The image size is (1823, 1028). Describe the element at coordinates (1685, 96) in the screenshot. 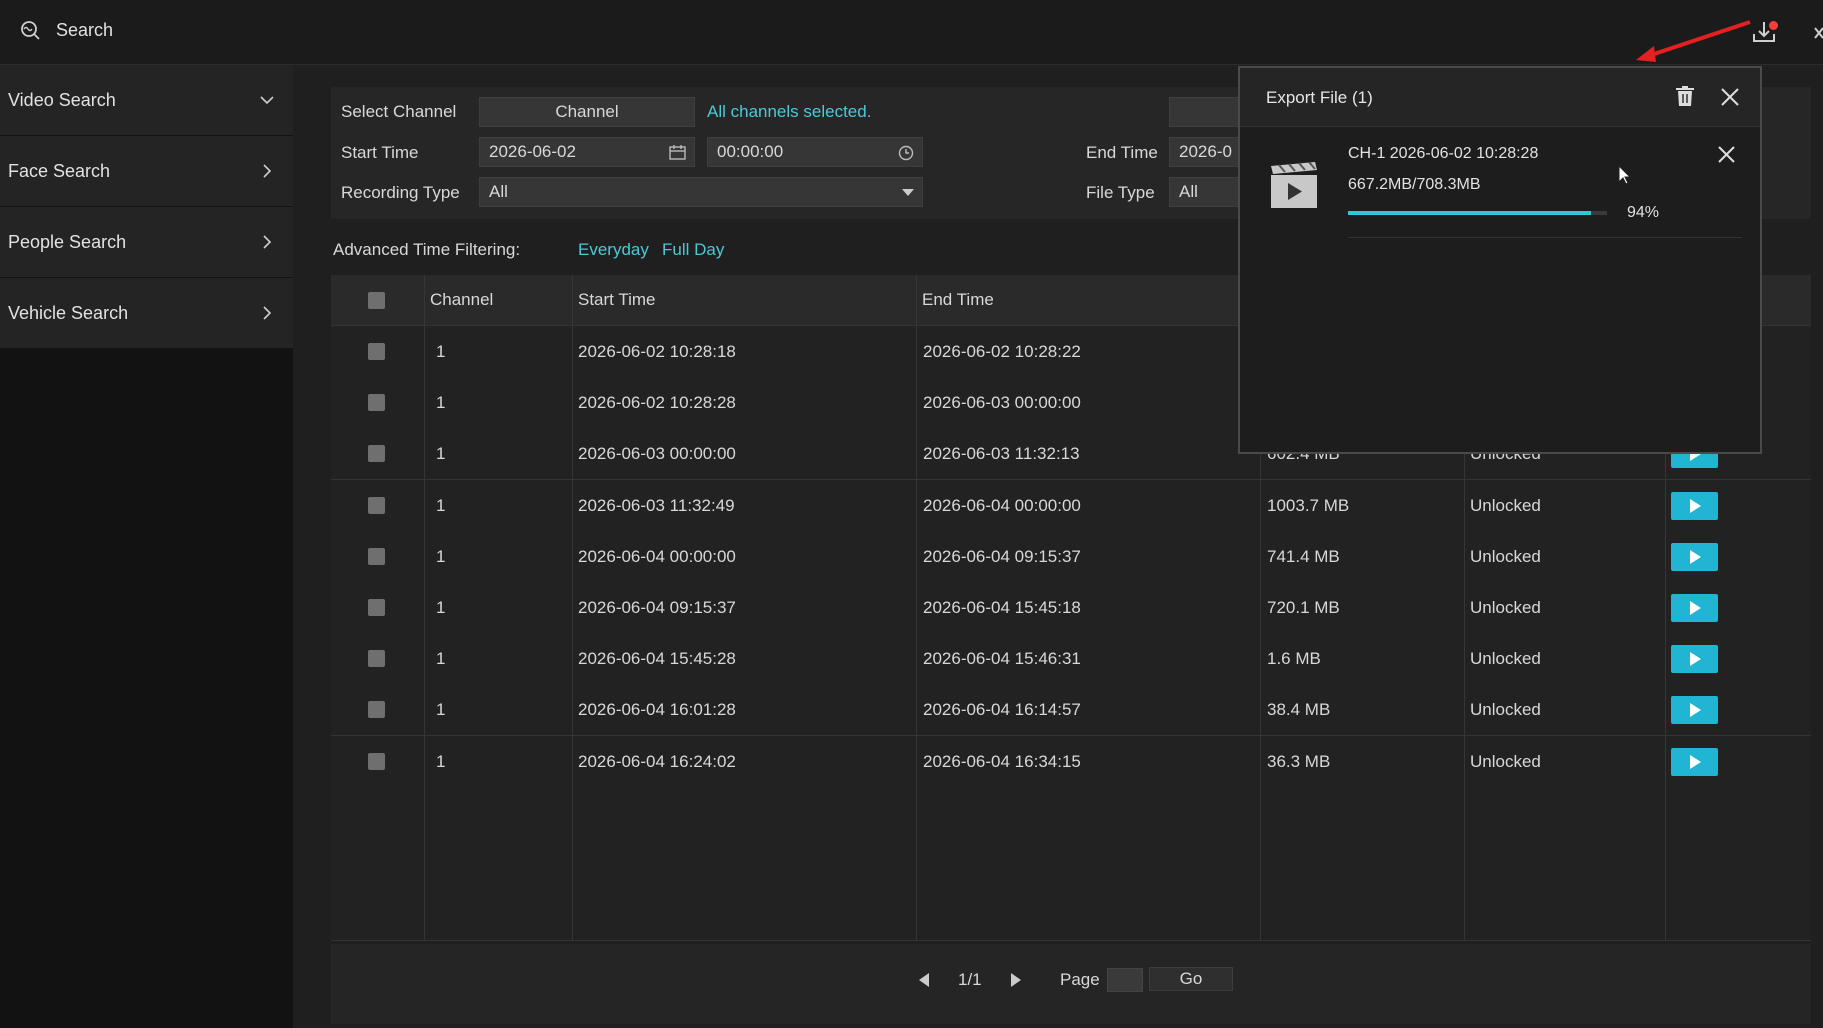

I see `trash-icon` at that location.